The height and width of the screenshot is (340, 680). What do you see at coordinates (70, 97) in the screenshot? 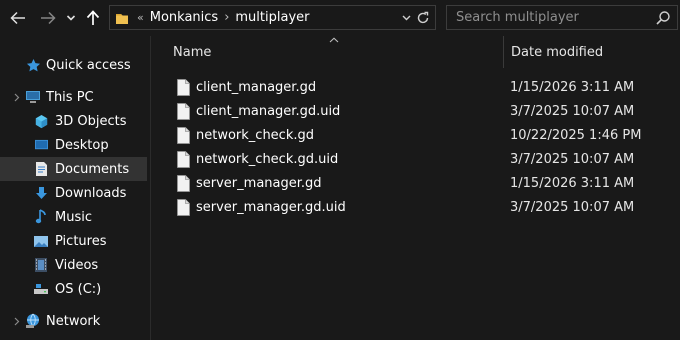
I see `sidebar-item-label: This PC` at bounding box center [70, 97].